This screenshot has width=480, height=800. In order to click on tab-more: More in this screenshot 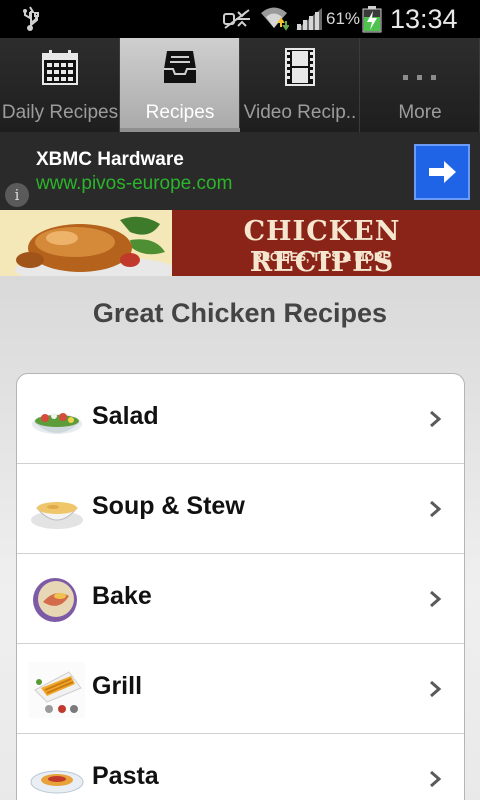, I will do `click(420, 85)`.